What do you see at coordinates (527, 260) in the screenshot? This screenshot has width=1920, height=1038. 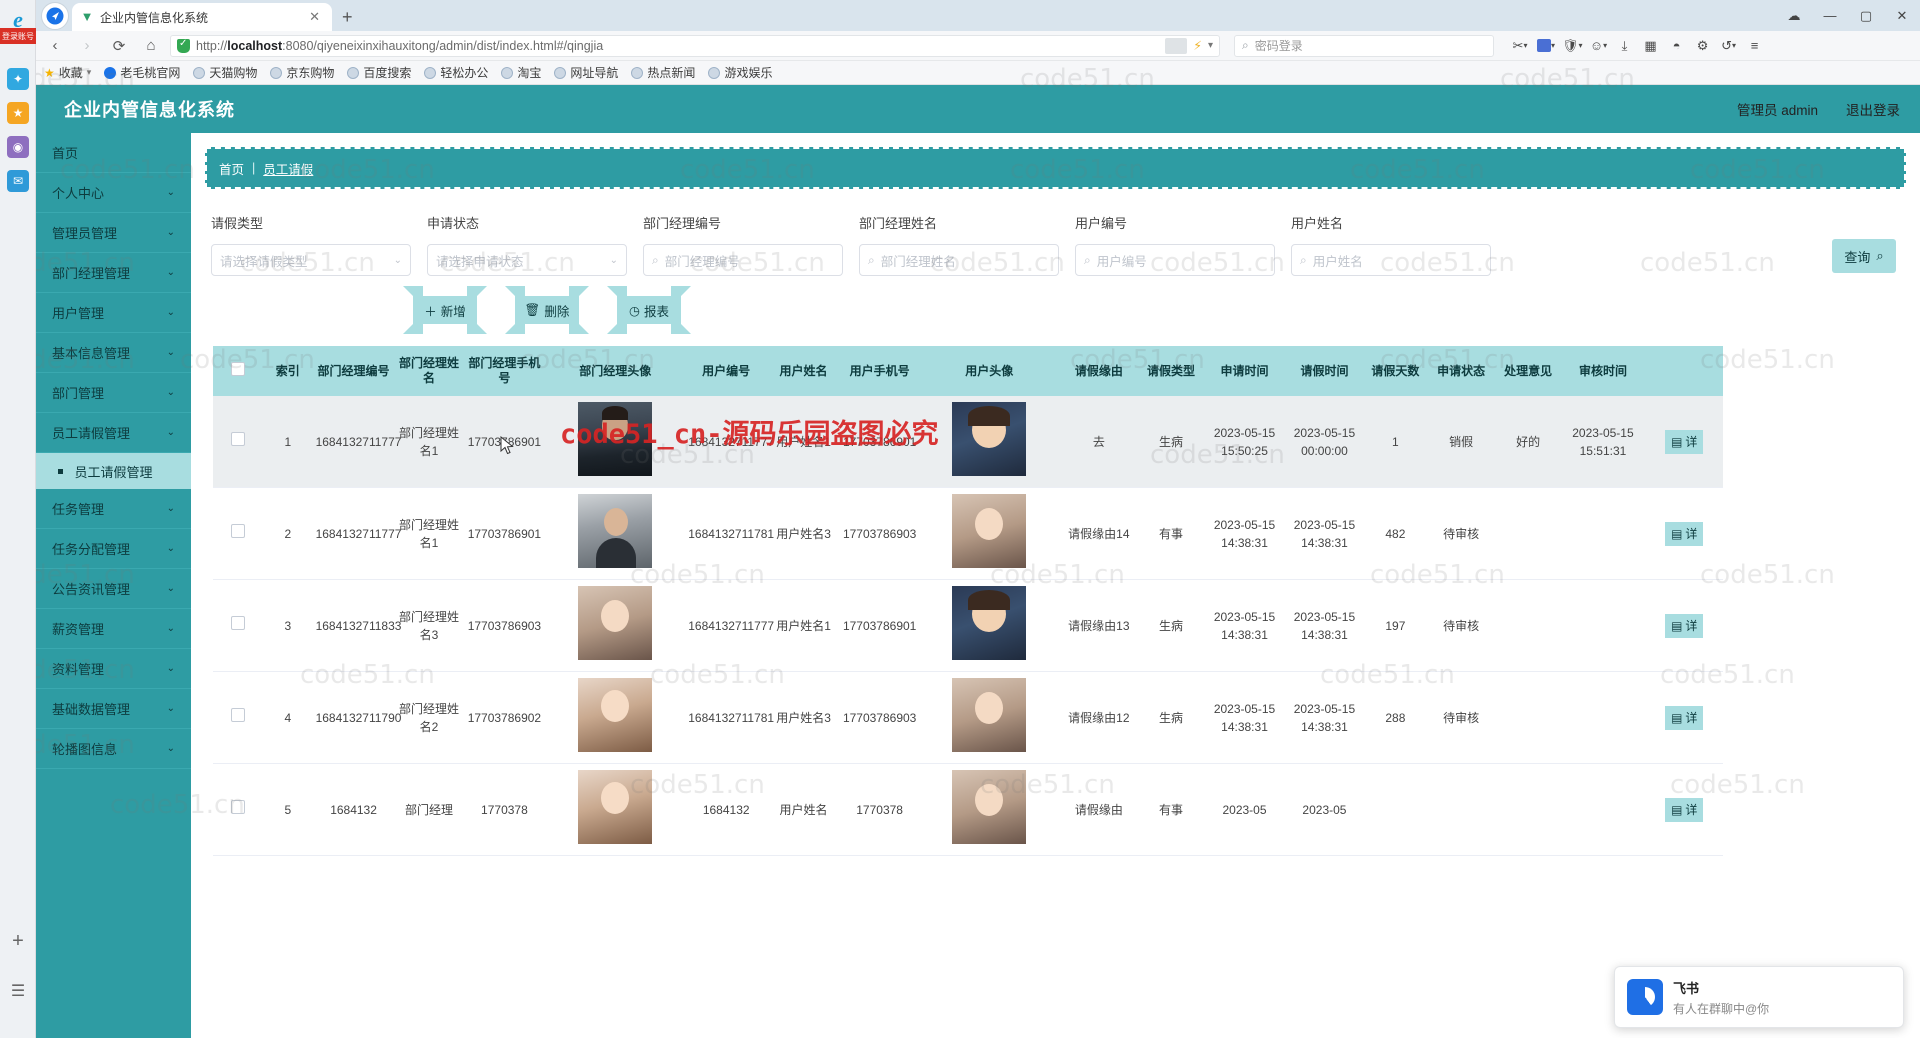 I see `apply-status-select: 请选择申请状态 ⌄` at bounding box center [527, 260].